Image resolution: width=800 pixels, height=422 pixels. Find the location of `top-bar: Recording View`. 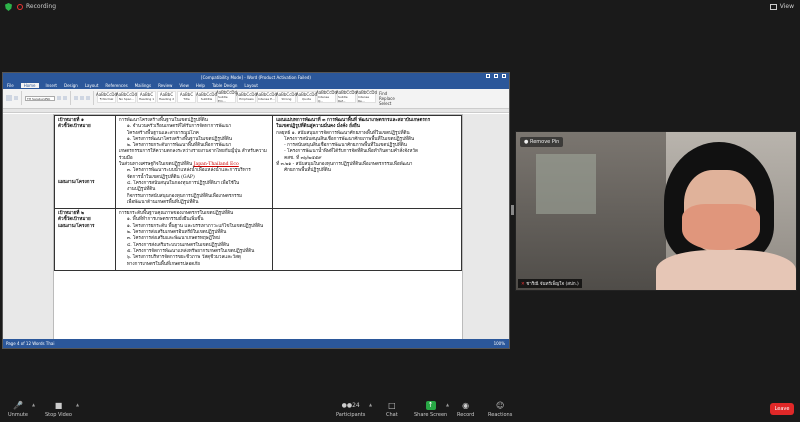

top-bar: Recording View is located at coordinates (400, 7).